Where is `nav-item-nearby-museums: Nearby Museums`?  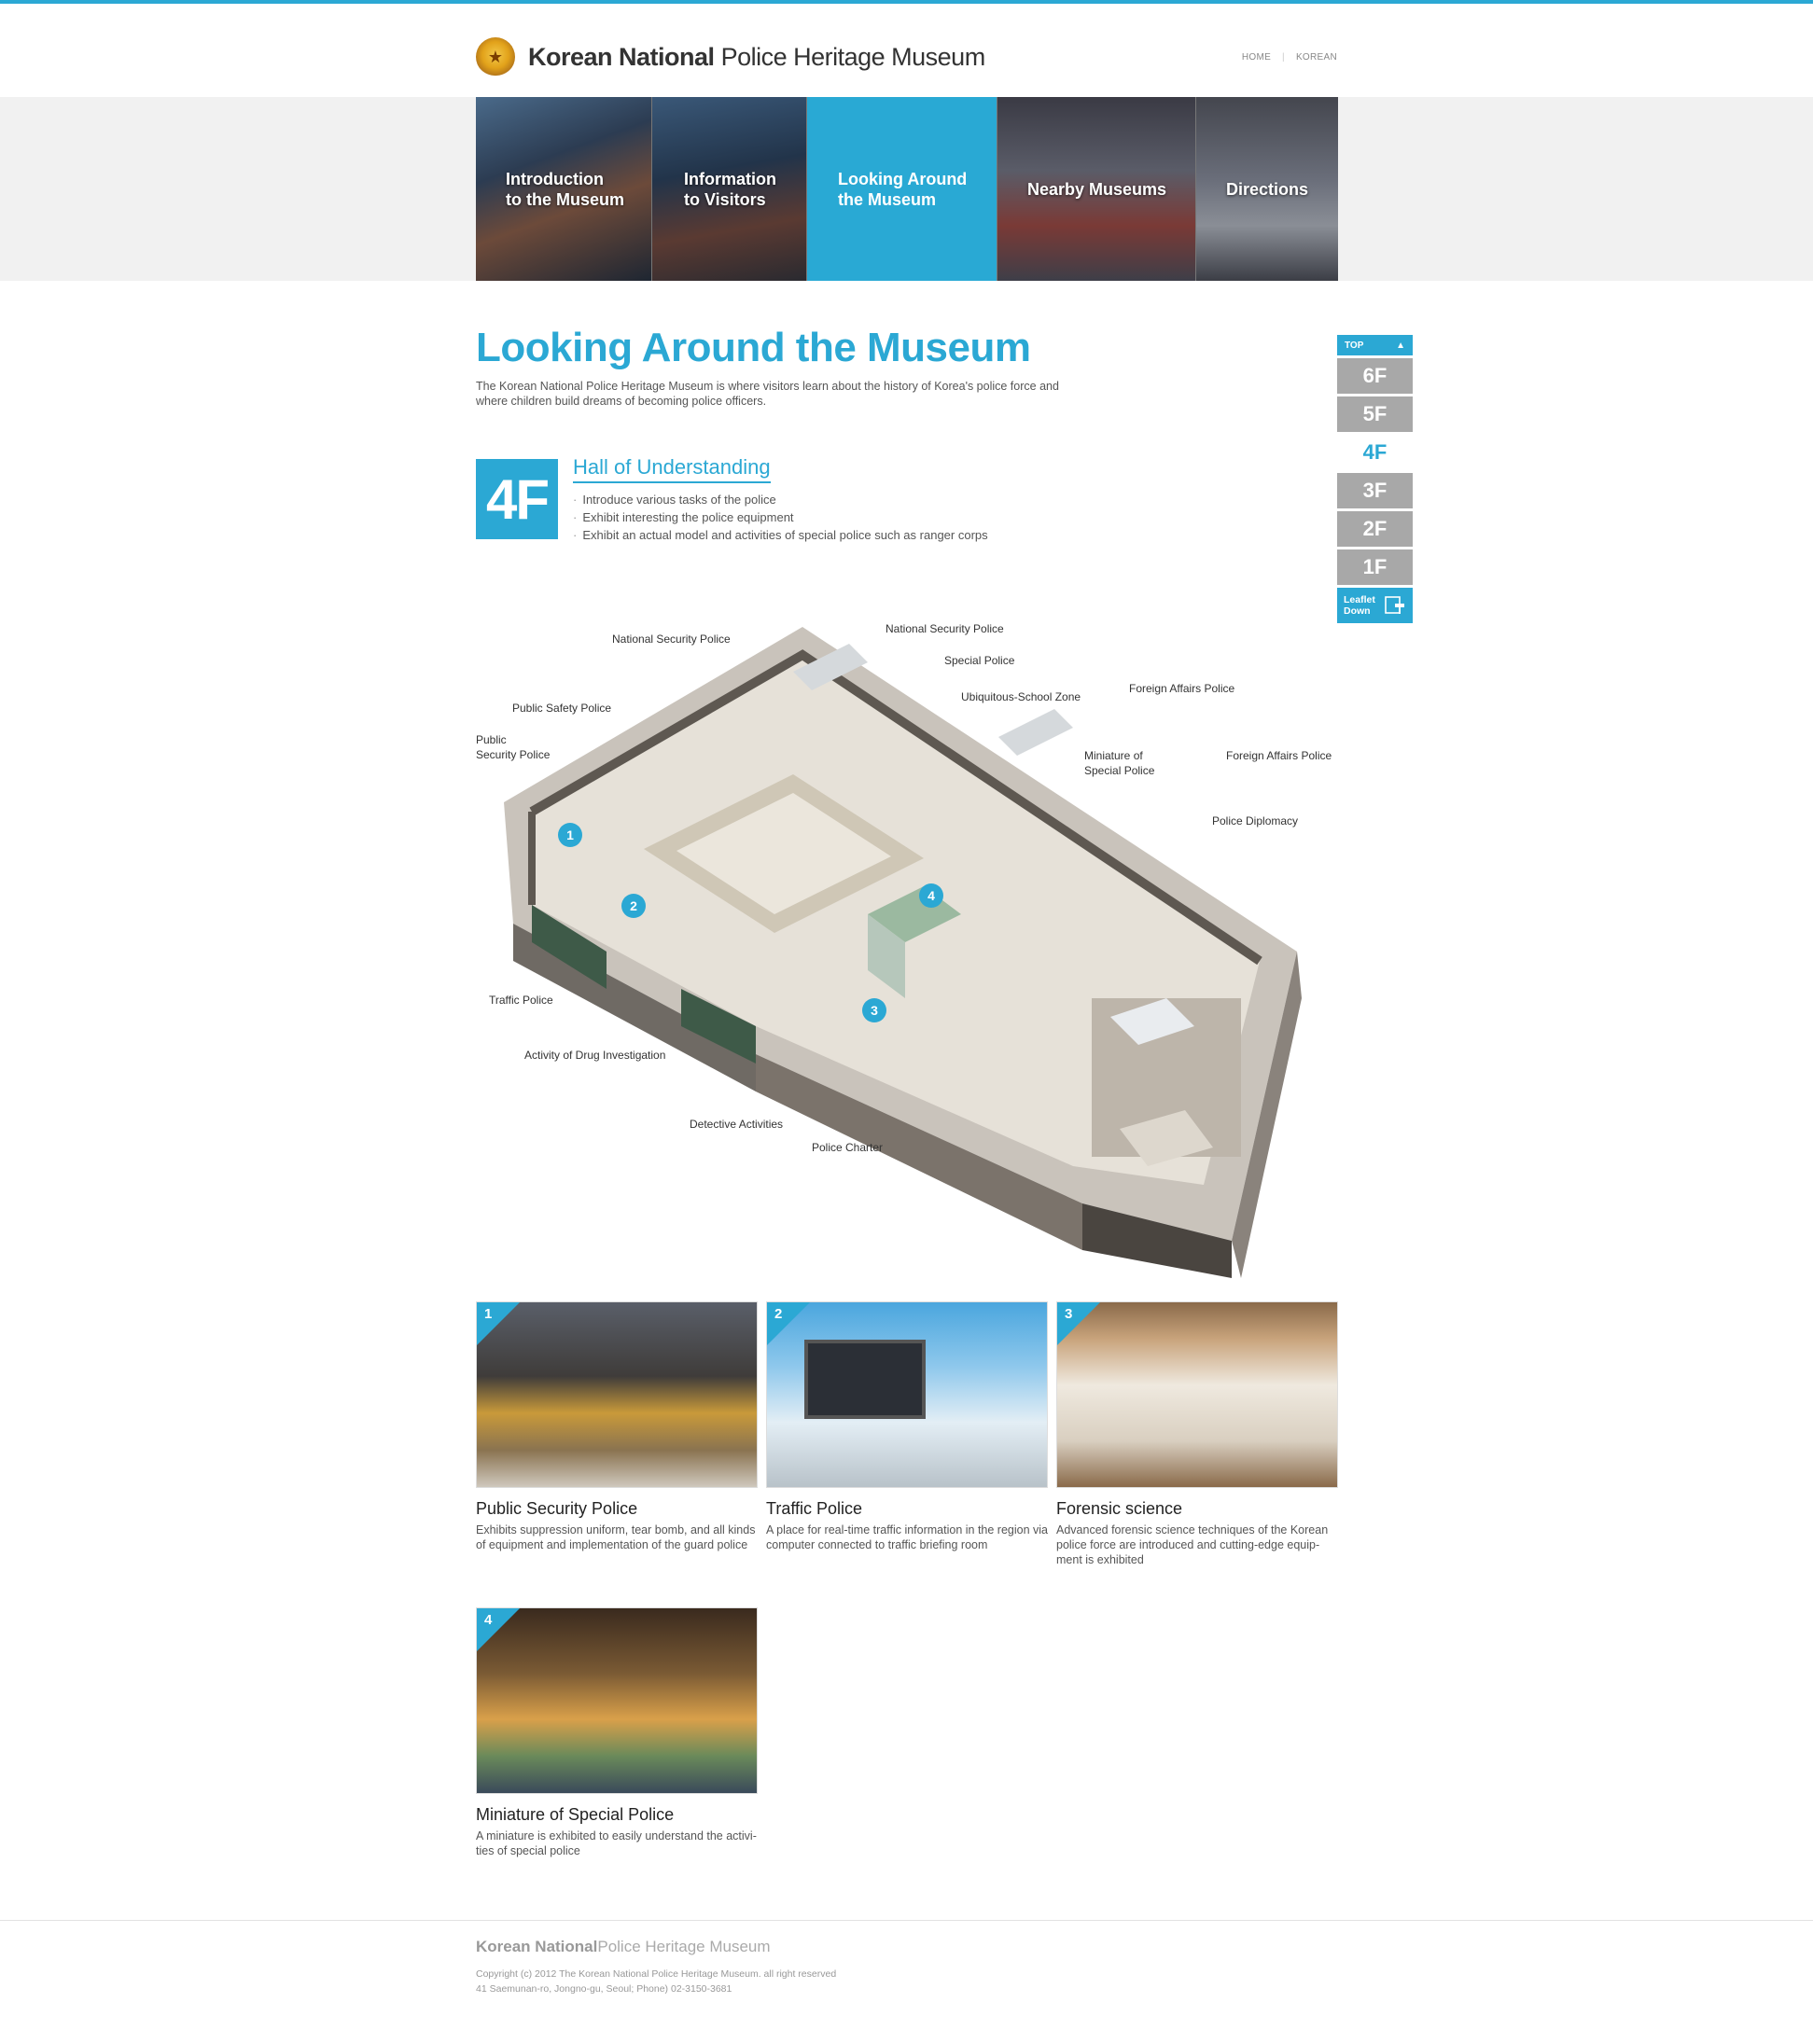 nav-item-nearby-museums: Nearby Museums is located at coordinates (1096, 189).